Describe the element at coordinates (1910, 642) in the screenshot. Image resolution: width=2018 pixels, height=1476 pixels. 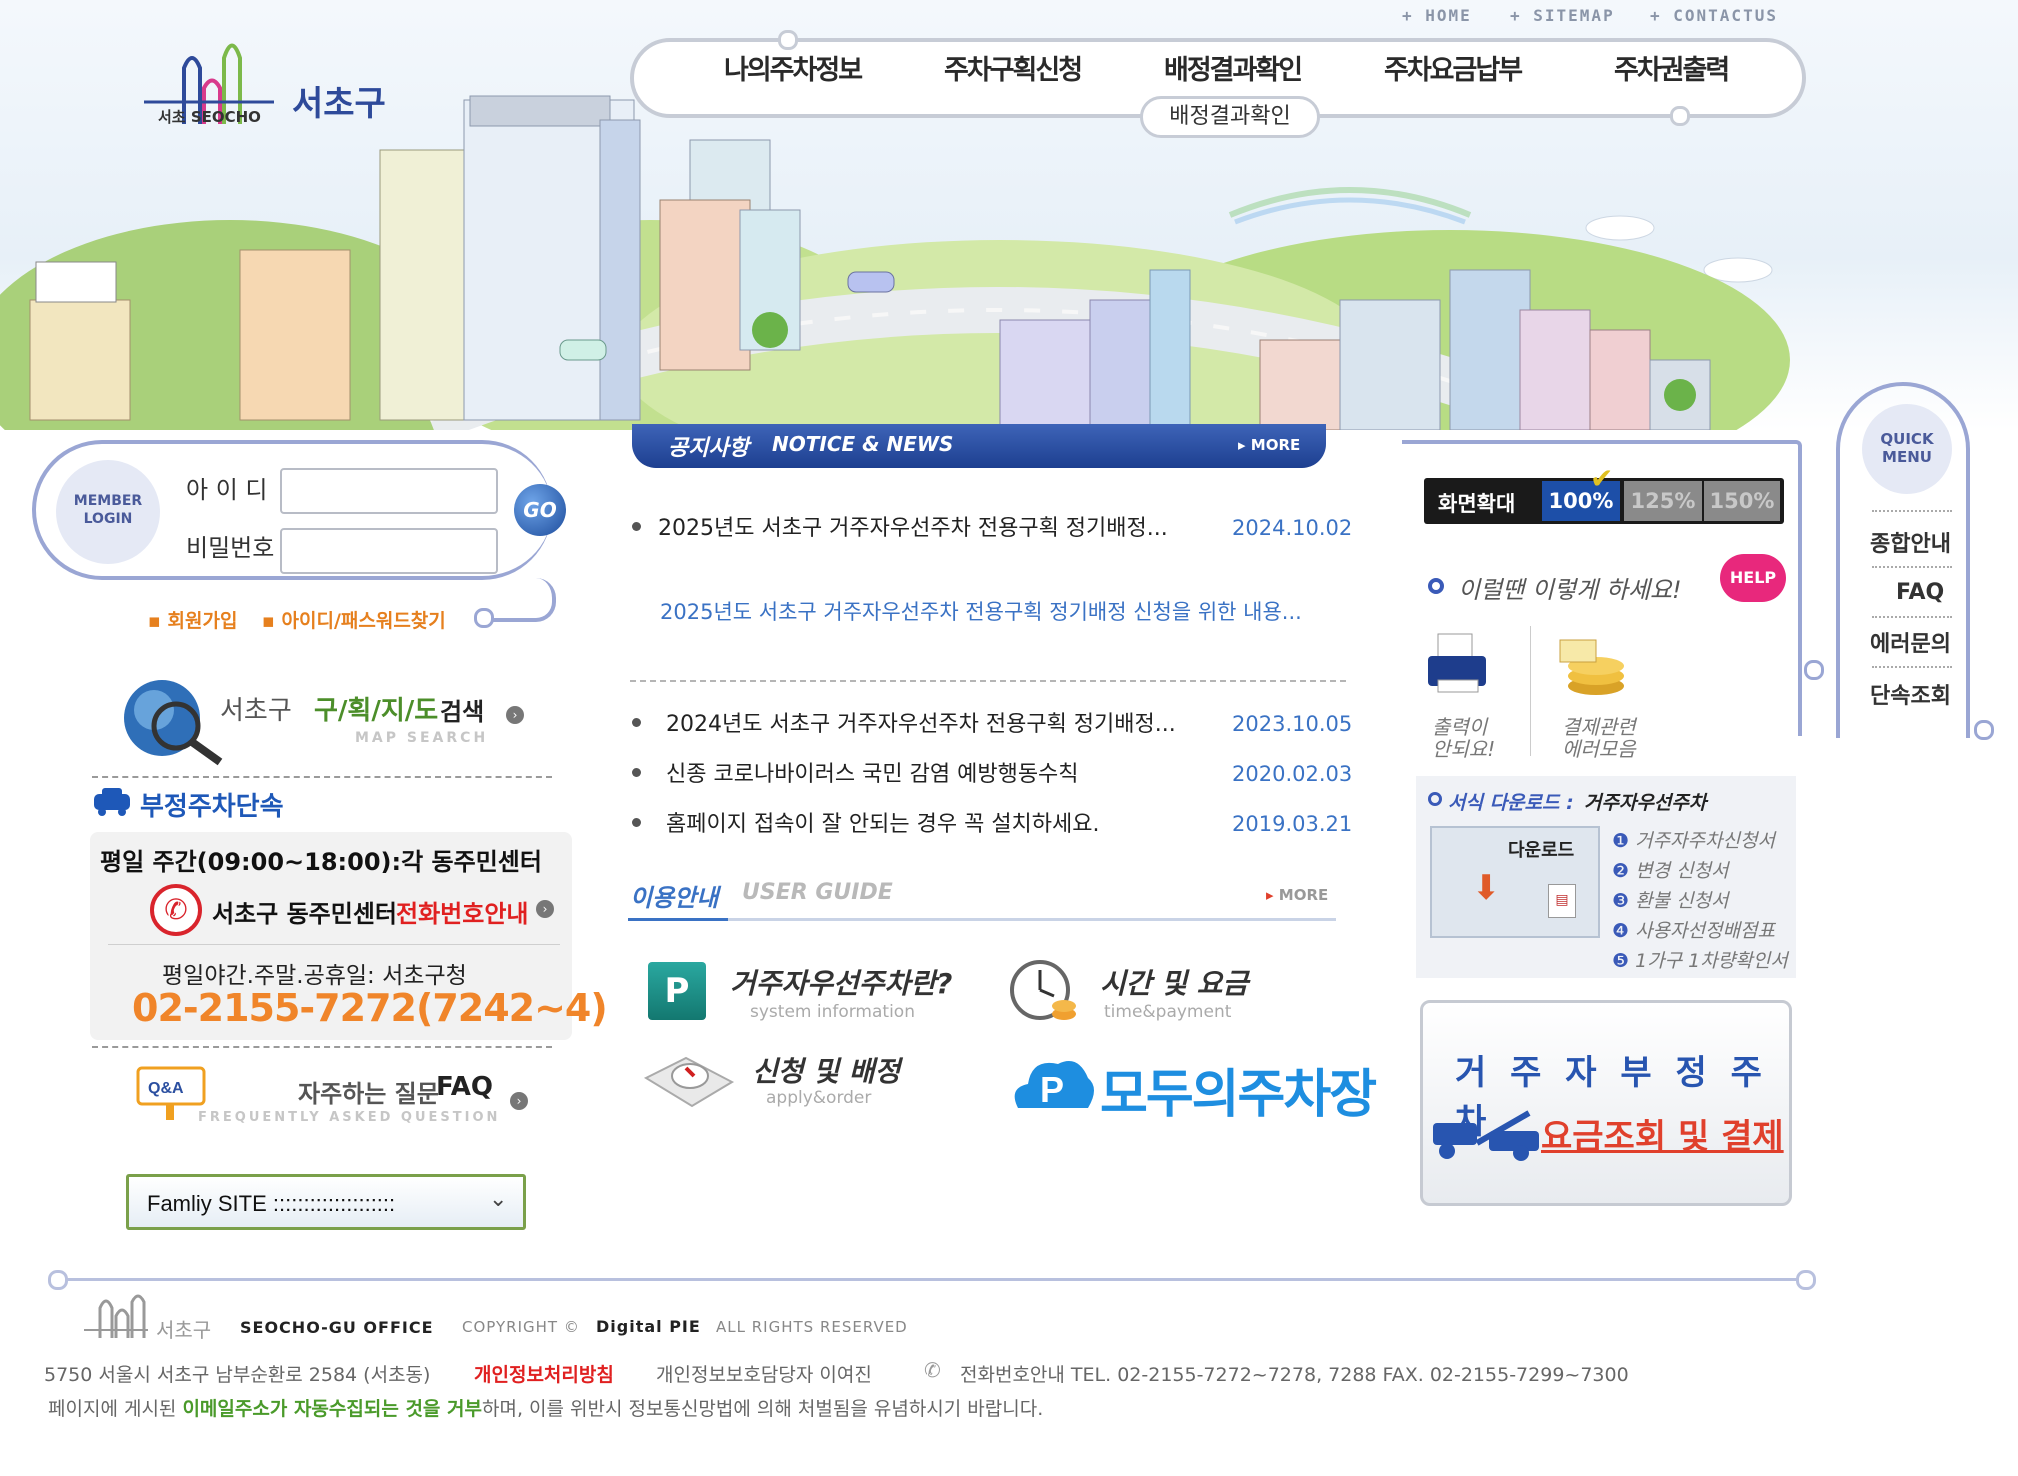
I see `quick-menu-item: 에러문의` at that location.